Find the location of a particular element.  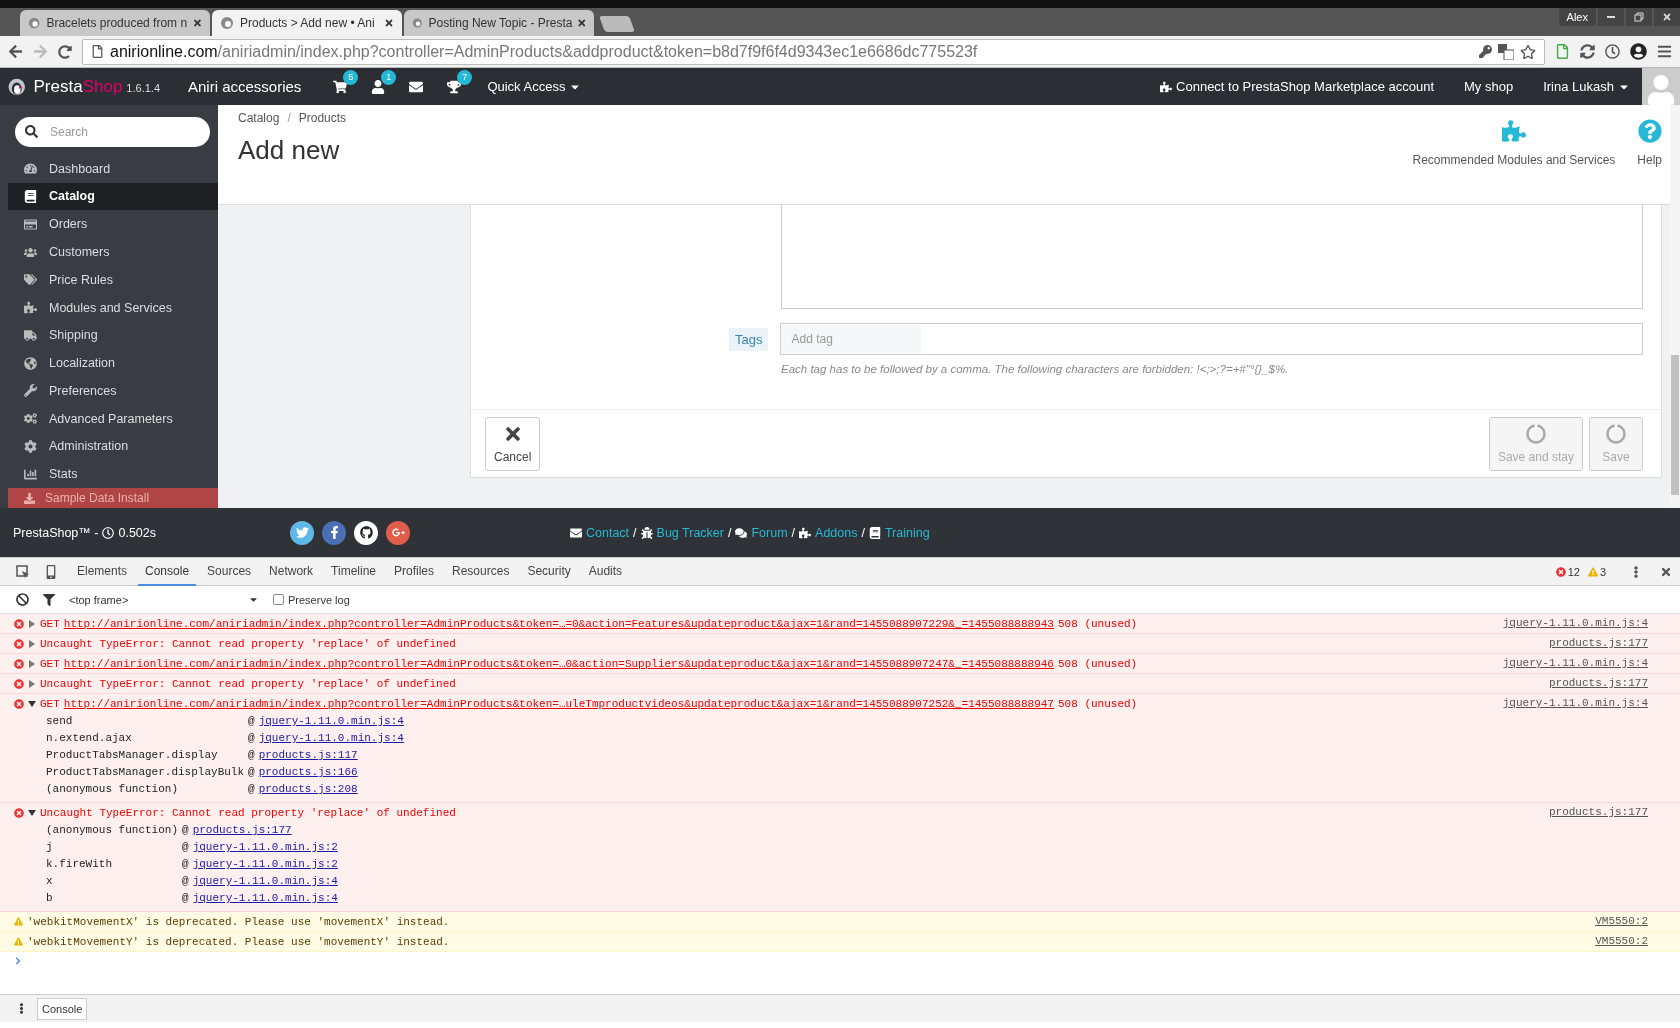

quick-access-menu: Quick Access is located at coordinates (534, 86).